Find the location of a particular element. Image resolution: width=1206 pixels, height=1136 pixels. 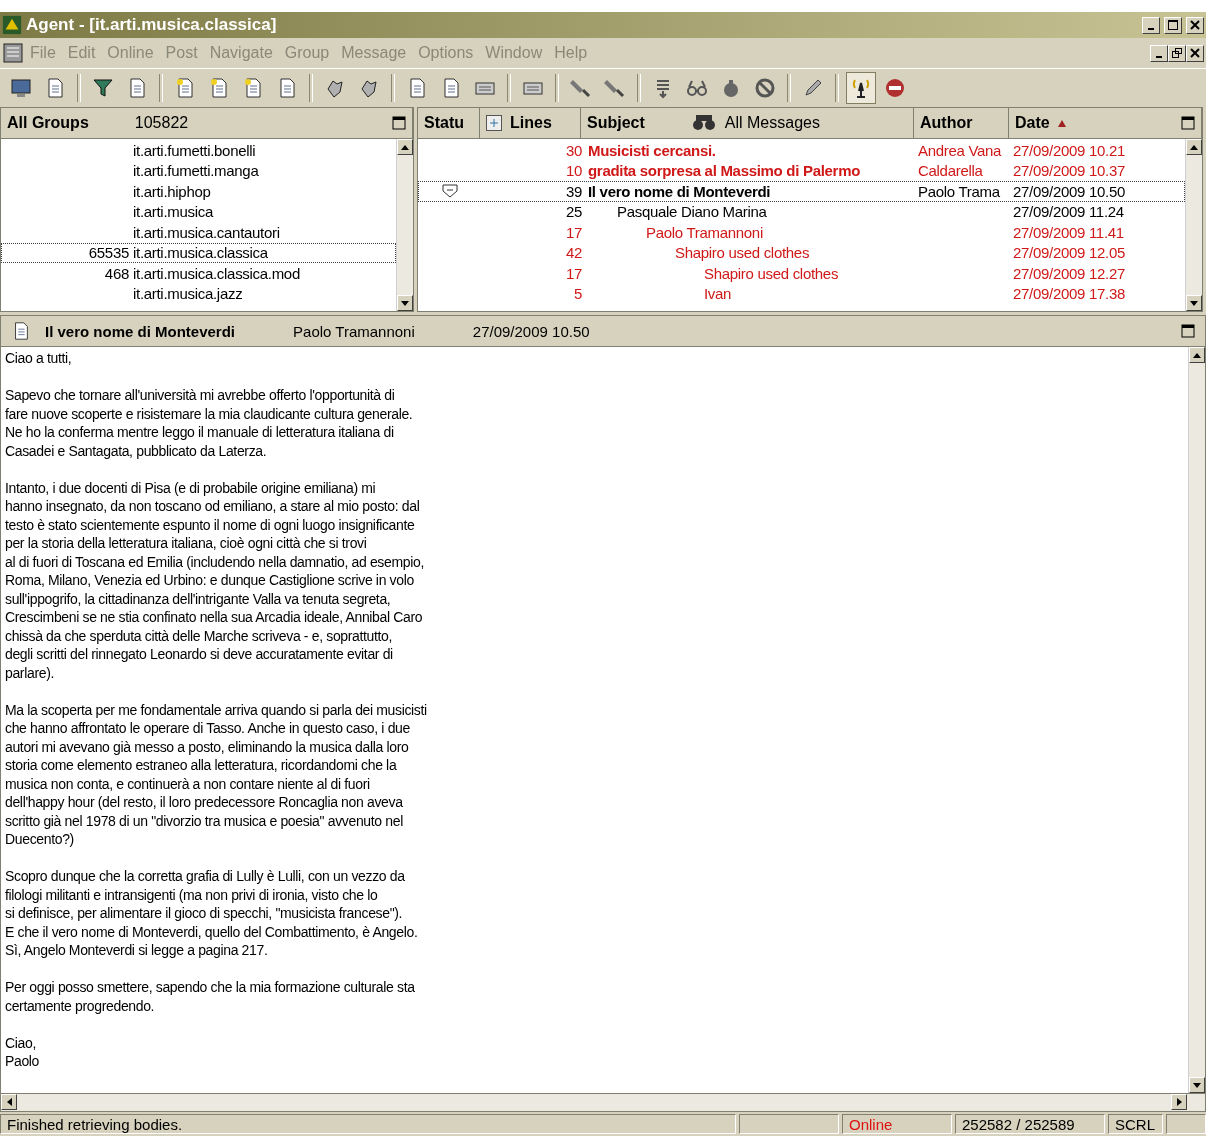

subject: Il vero nome di Monteverdi is located at coordinates (679, 191).